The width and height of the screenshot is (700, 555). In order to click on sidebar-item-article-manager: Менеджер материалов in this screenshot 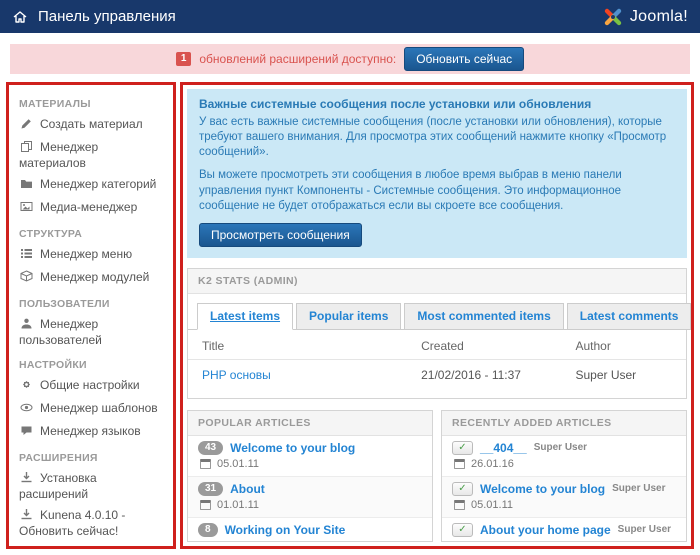, I will do `click(93, 154)`.